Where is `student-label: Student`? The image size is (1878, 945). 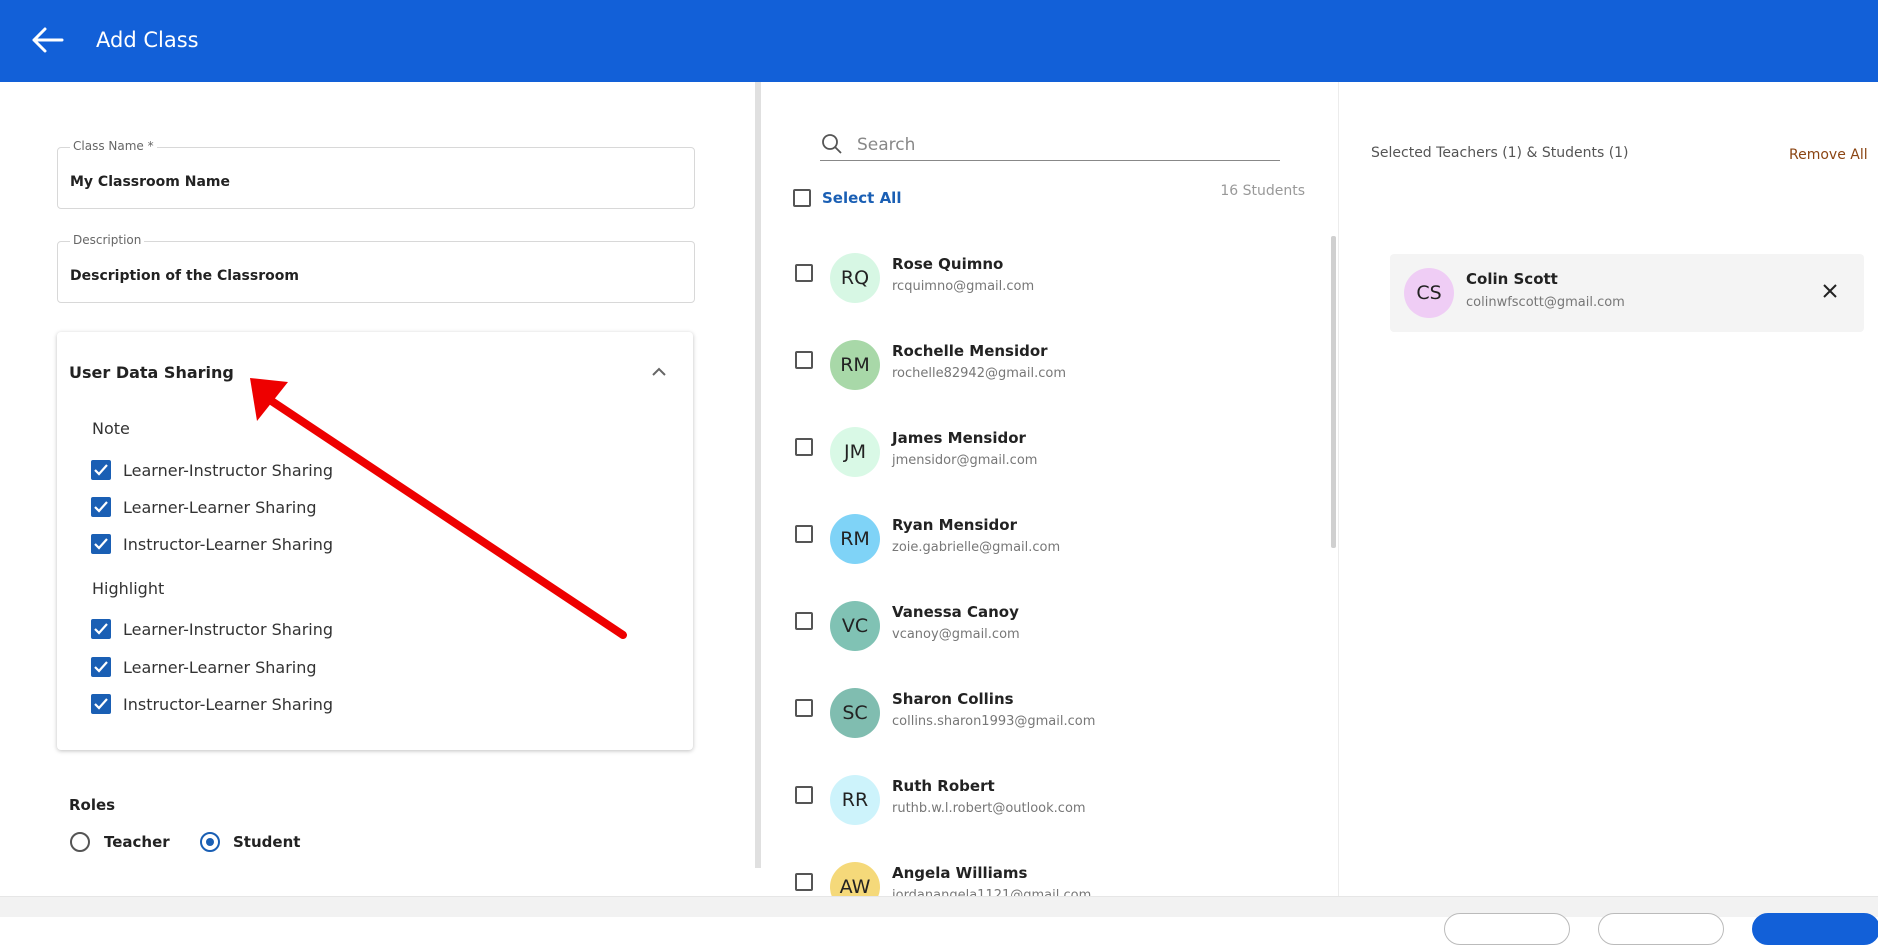
student-label: Student is located at coordinates (266, 842).